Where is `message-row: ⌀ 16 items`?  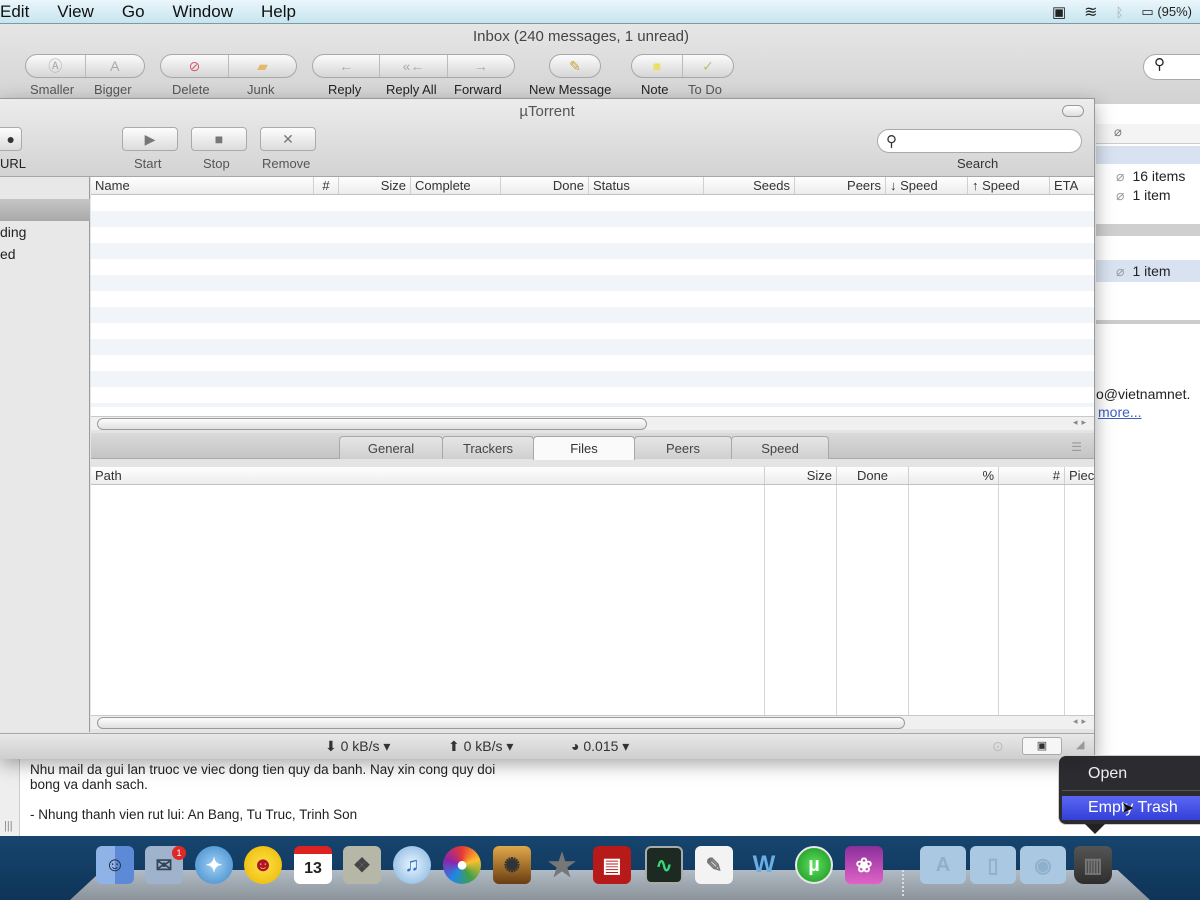
message-row: ⌀ 16 items is located at coordinates (1148, 176).